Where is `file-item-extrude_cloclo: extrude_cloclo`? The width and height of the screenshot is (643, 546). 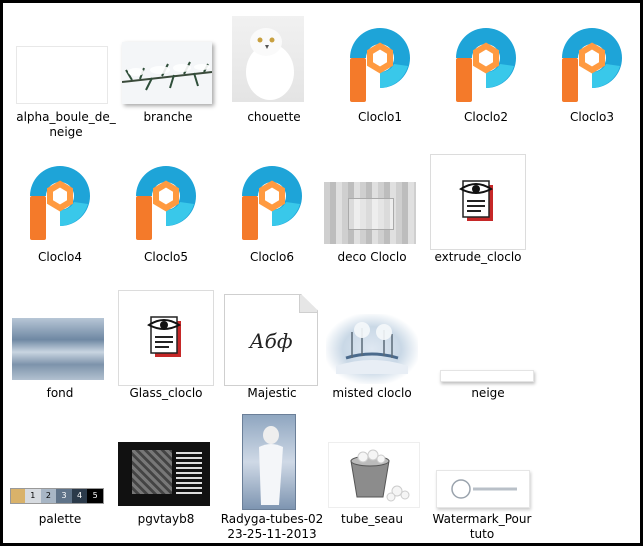
file-item-extrude_cloclo: extrude_cloclo is located at coordinates (478, 212).